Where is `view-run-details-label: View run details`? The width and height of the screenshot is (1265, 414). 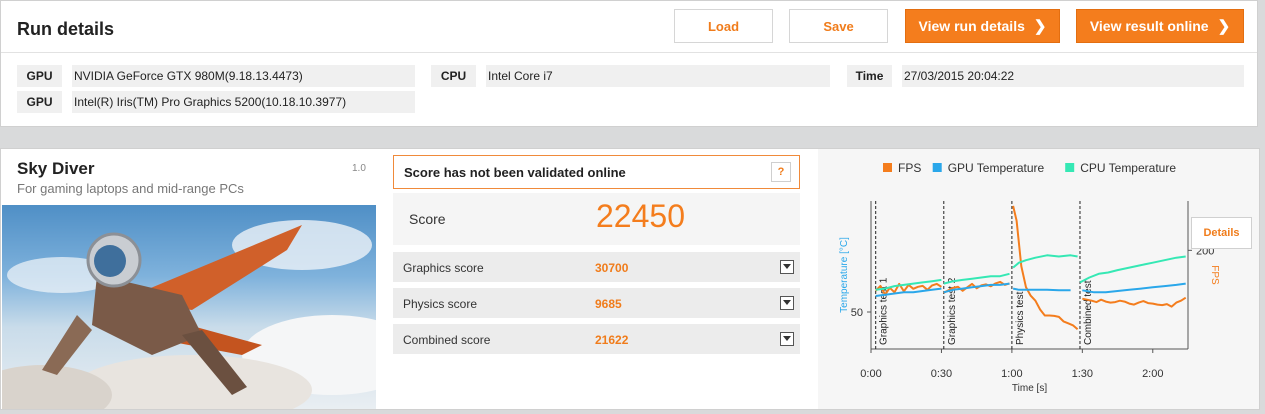 view-run-details-label: View run details is located at coordinates (971, 26).